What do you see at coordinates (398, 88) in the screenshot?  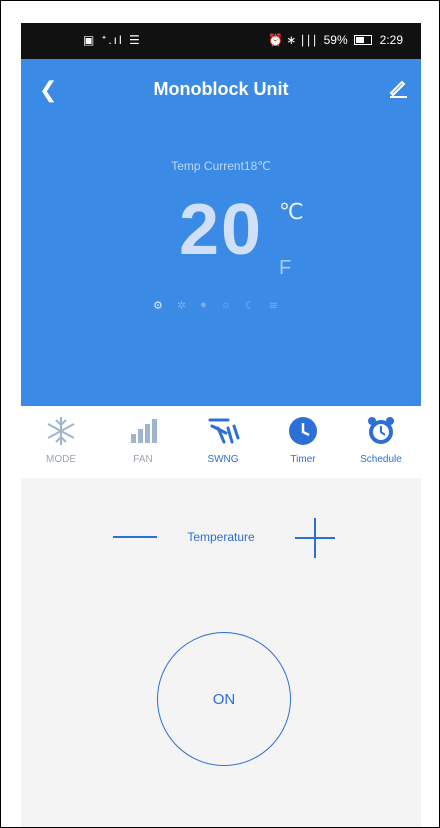 I see `edit-icon` at bounding box center [398, 88].